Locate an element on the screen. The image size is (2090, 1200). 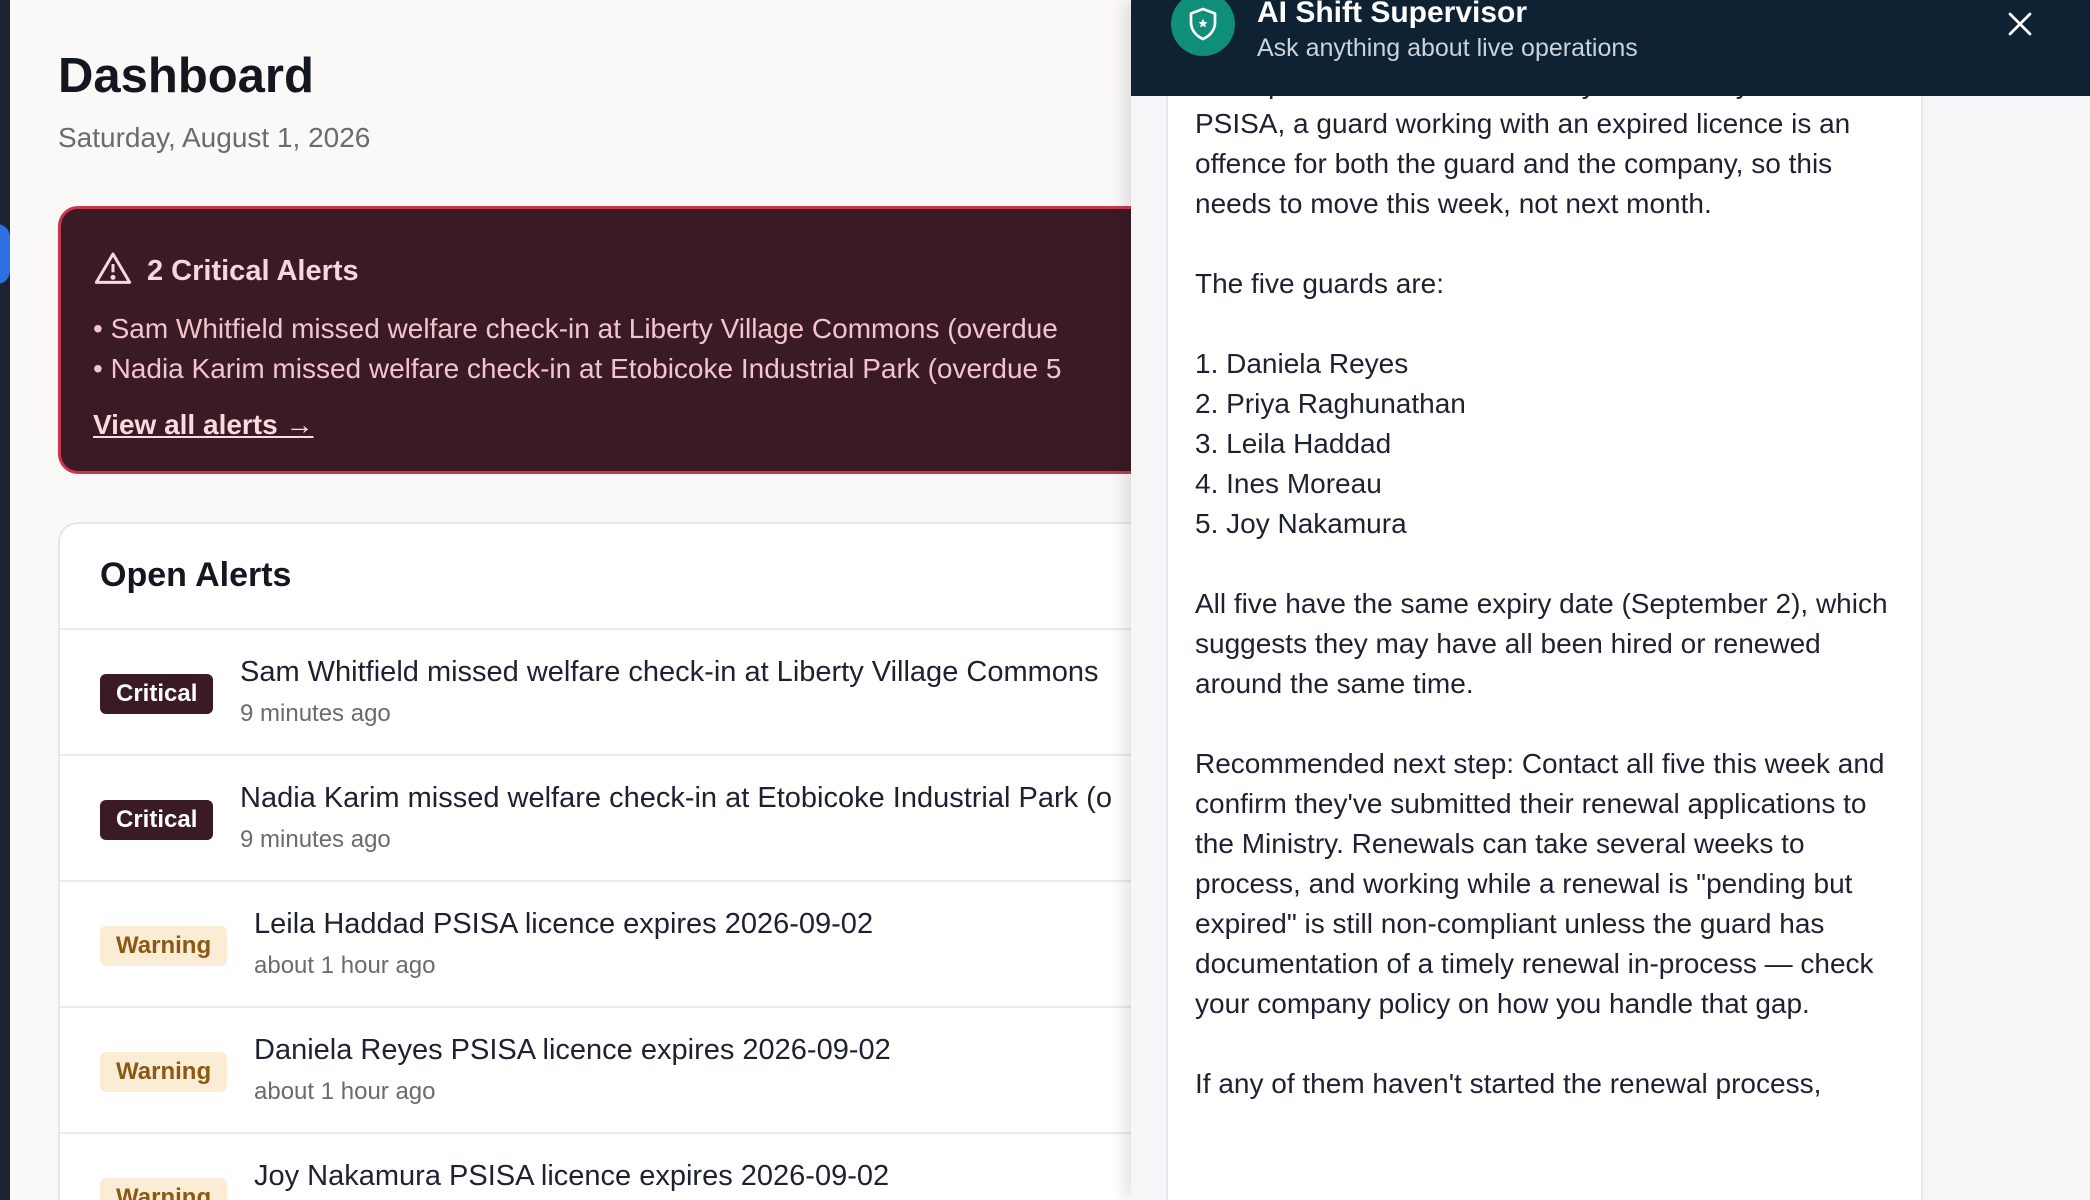
guard-list-item: 1. Daniela Reyes is located at coordinates (1302, 363).